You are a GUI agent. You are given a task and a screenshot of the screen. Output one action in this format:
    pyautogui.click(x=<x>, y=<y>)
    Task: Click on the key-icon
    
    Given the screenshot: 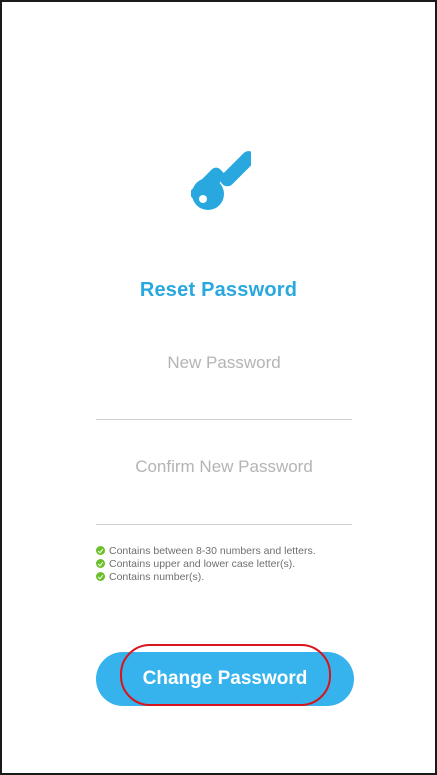 What is the action you would take?
    pyautogui.click(x=221, y=180)
    